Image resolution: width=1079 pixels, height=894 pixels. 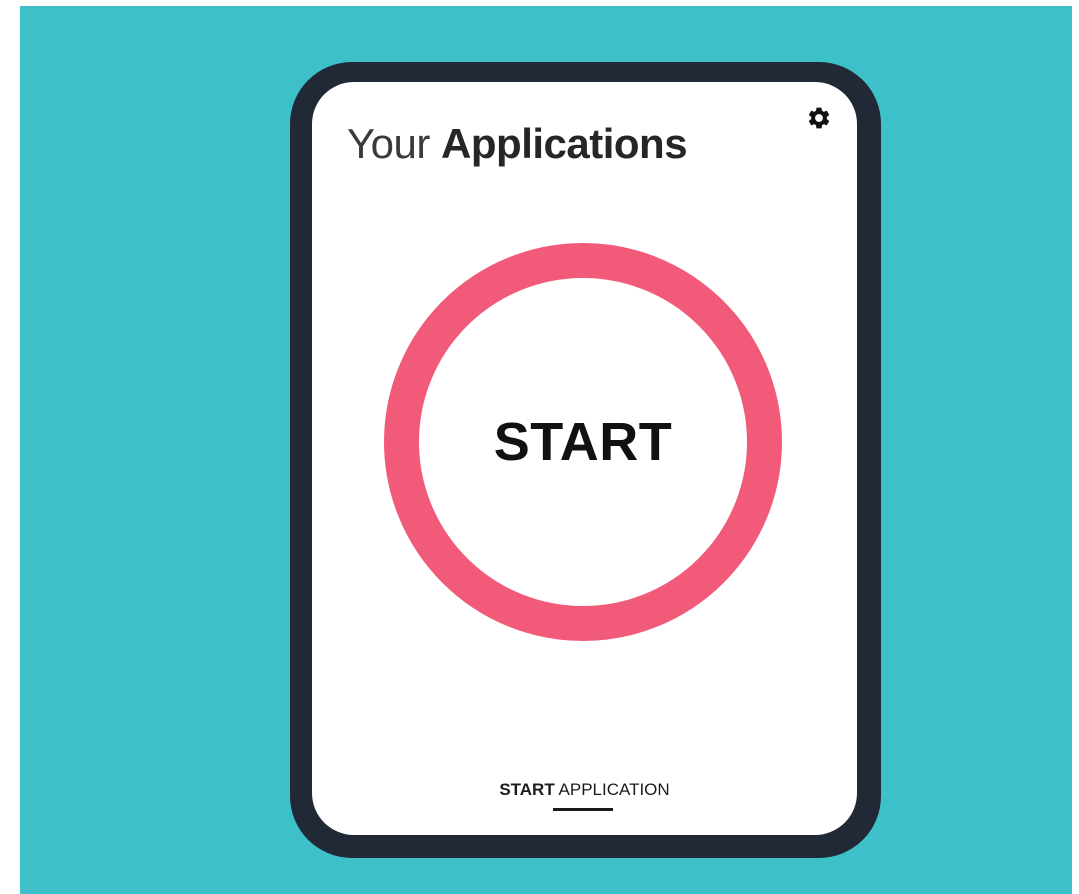 I want to click on page-title-main: Applications, so click(x=564, y=143).